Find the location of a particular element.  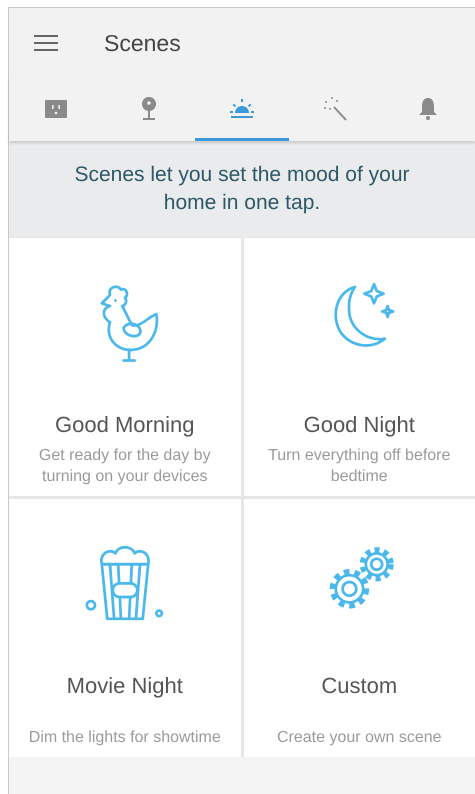

scene-description: Create your own scene is located at coordinates (359, 738).